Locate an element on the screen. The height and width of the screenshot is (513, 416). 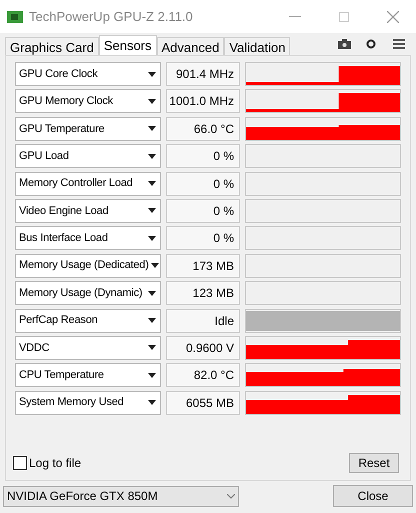
sensor-value: 173 MB is located at coordinates (203, 266).